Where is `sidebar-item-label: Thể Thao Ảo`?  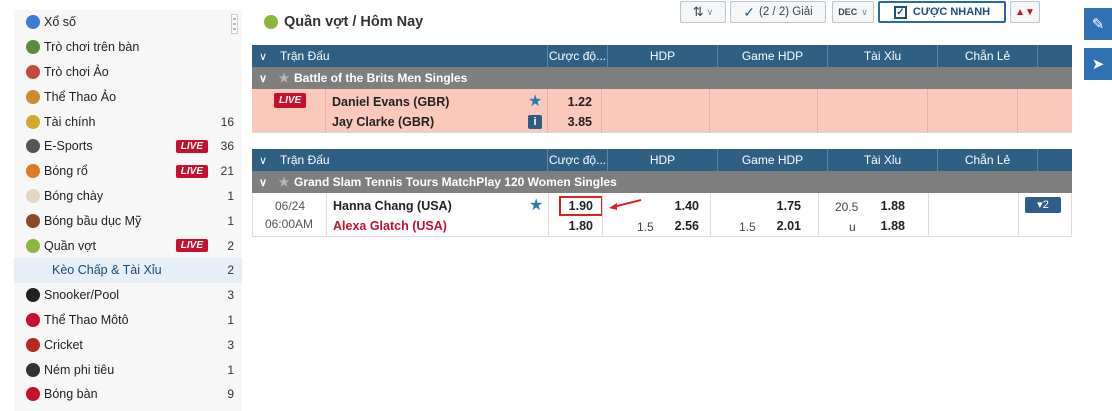
sidebar-item-label: Thể Thao Ảo is located at coordinates (80, 96).